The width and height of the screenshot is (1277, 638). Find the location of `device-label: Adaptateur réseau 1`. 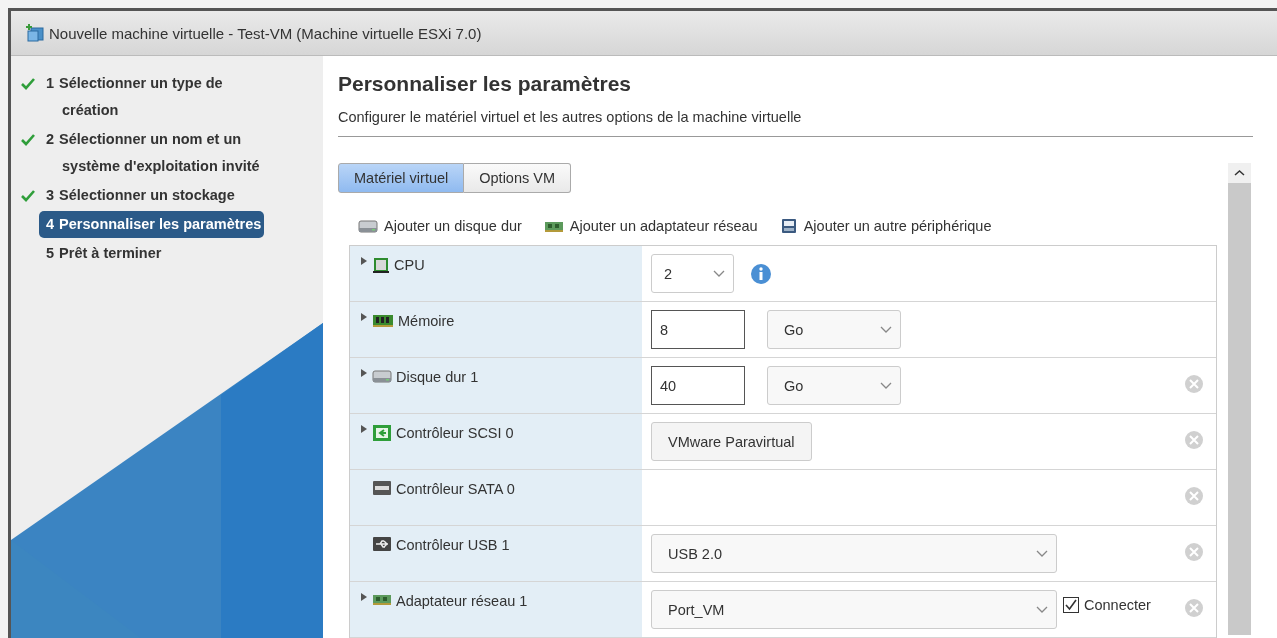

device-label: Adaptateur réseau 1 is located at coordinates (462, 601).